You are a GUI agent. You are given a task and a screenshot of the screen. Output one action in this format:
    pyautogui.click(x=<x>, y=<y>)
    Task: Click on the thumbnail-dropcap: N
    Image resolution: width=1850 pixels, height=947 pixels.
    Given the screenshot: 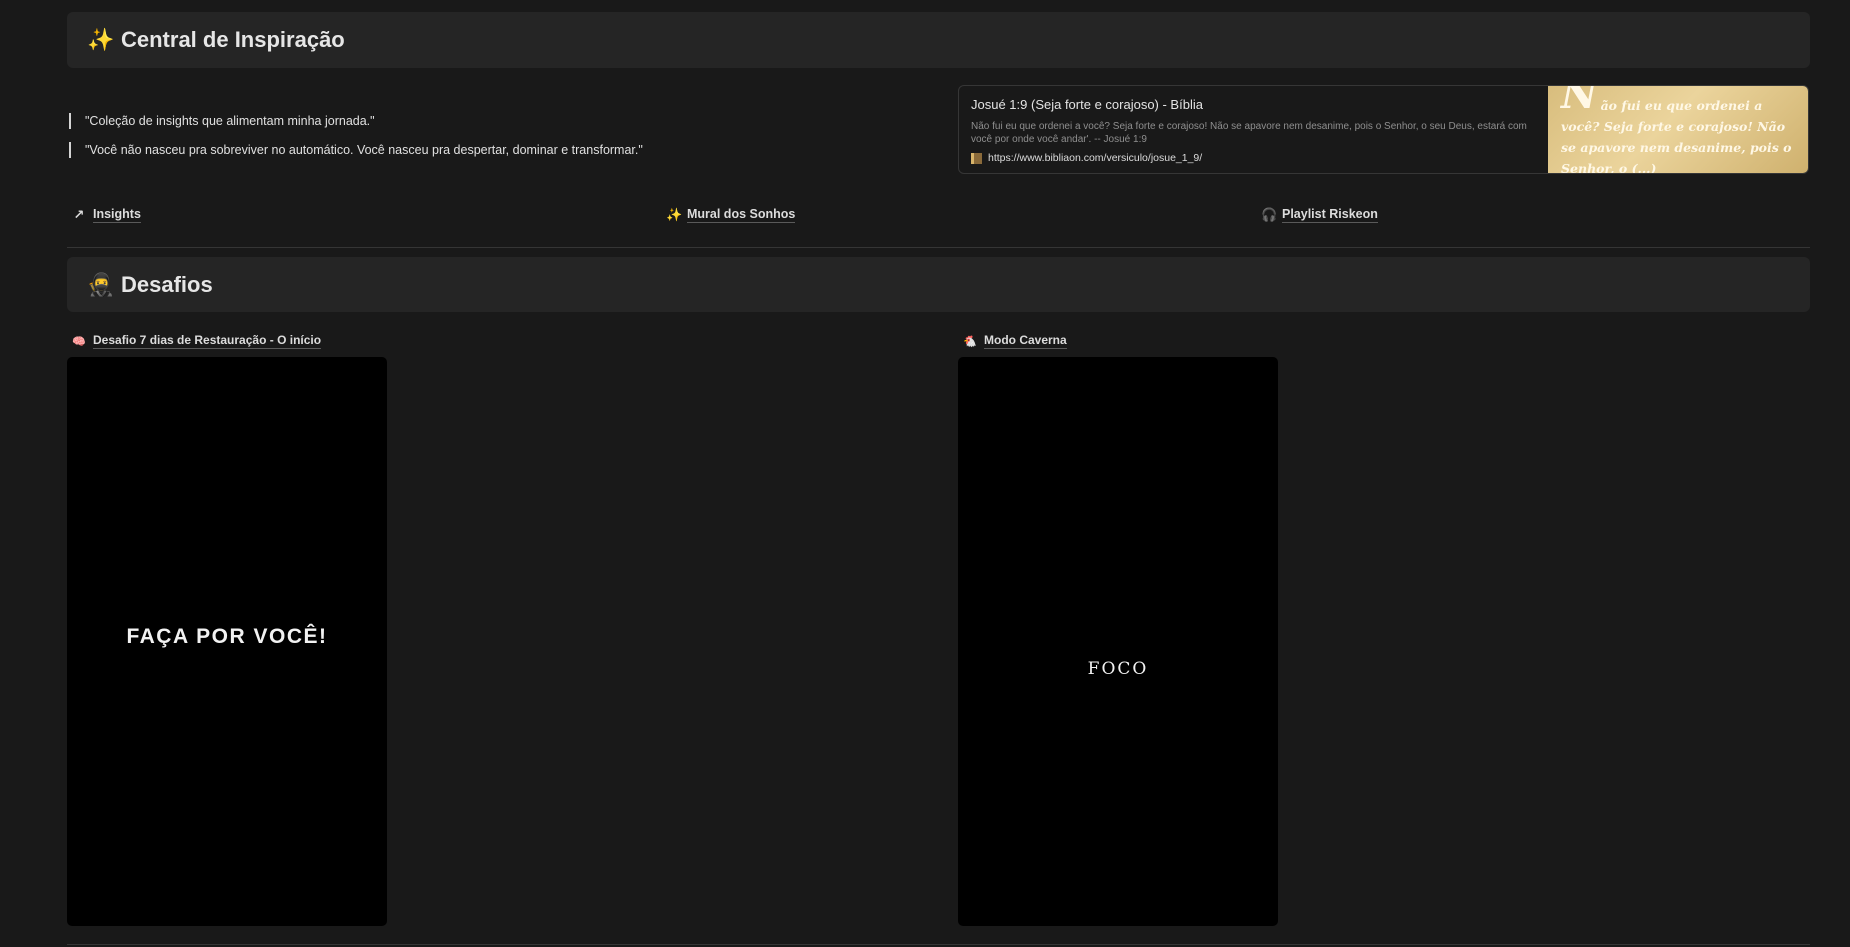 What is the action you would take?
    pyautogui.click(x=1579, y=102)
    